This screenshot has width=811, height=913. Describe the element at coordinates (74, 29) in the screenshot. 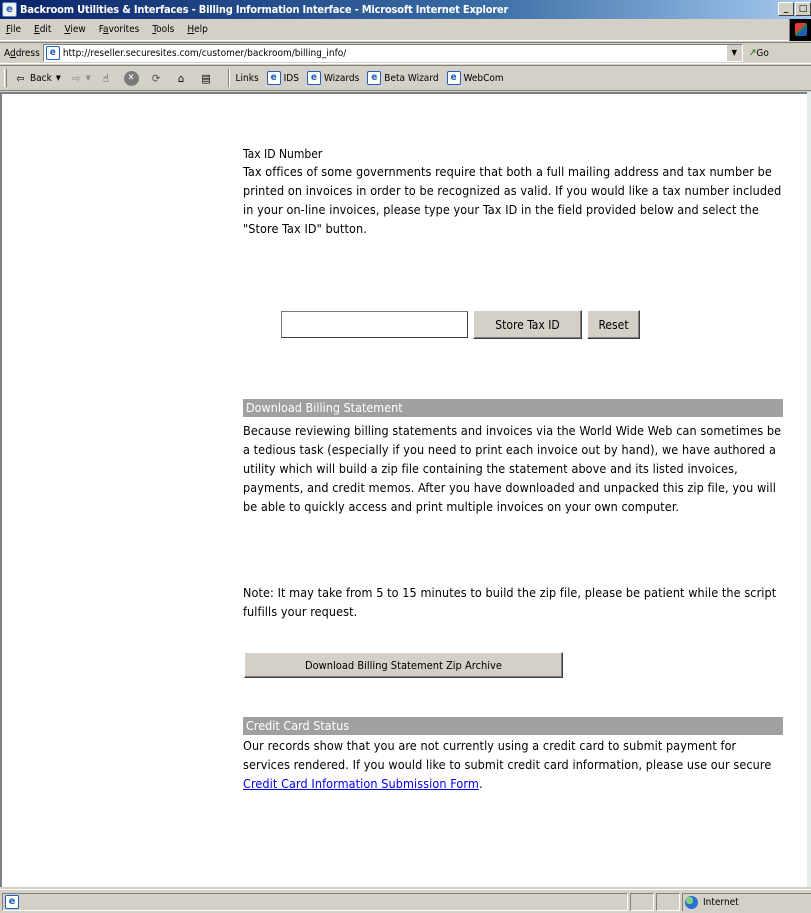

I see `menu-view: View` at that location.